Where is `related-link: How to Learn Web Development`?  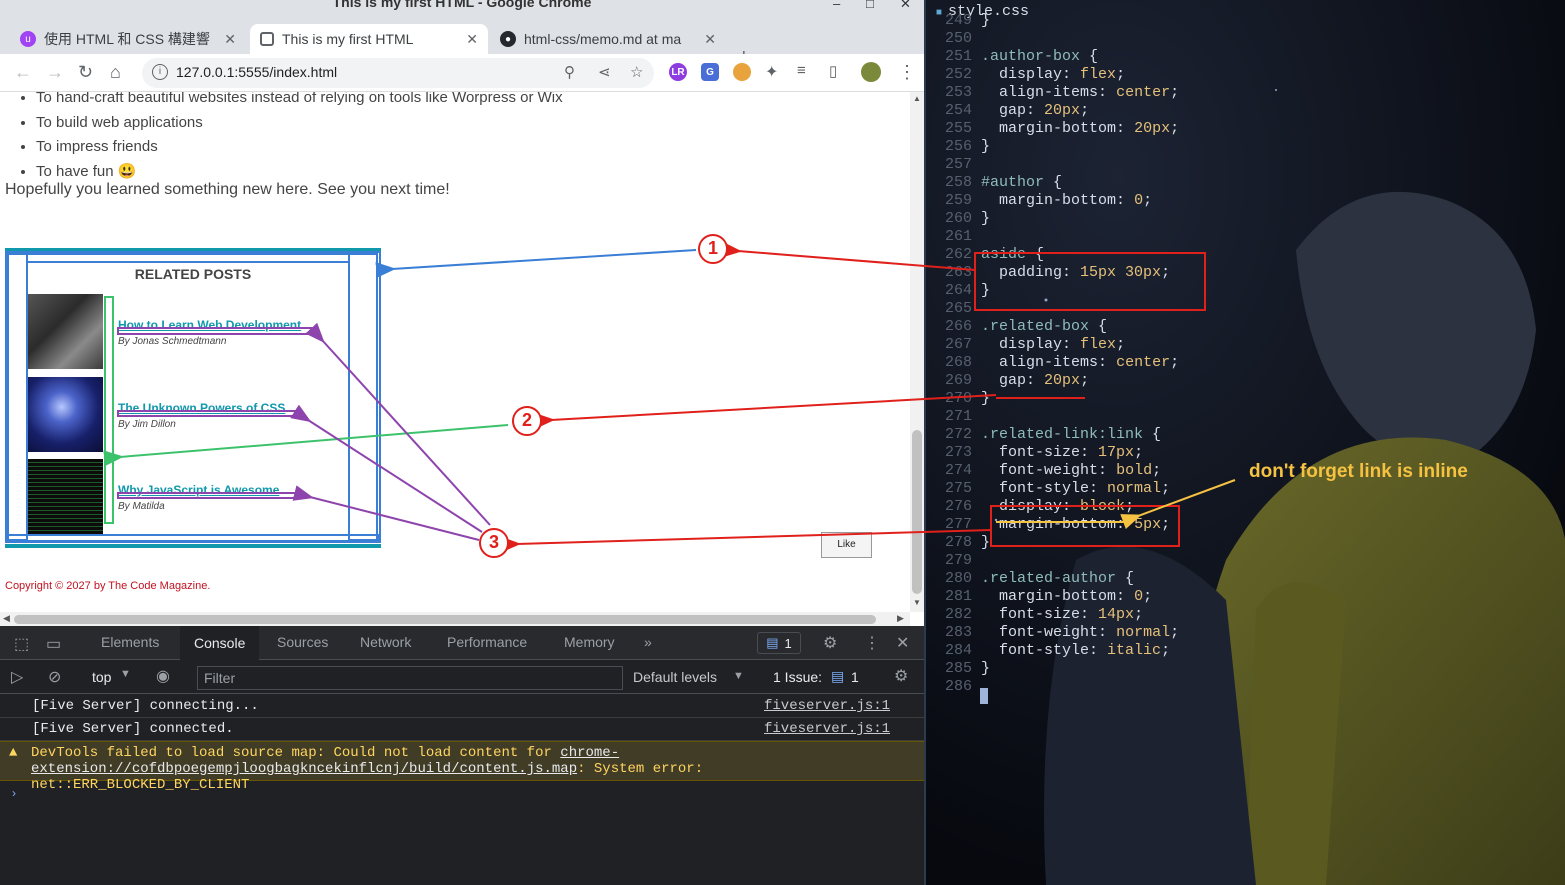 related-link: How to Learn Web Development is located at coordinates (209, 325).